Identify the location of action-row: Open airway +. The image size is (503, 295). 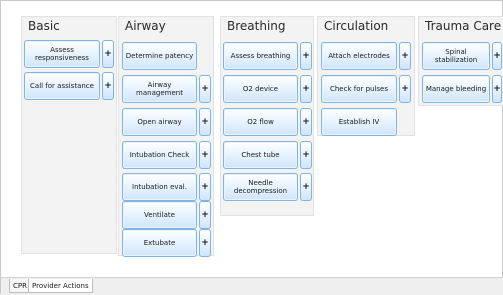
(167, 122).